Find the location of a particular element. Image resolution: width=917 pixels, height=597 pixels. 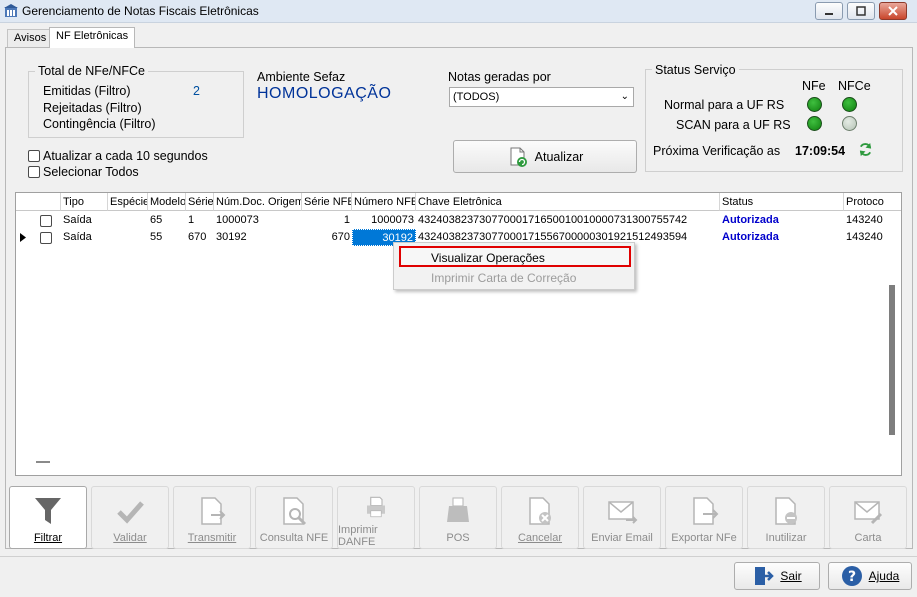

help-label: Ajuda is located at coordinates (884, 576).